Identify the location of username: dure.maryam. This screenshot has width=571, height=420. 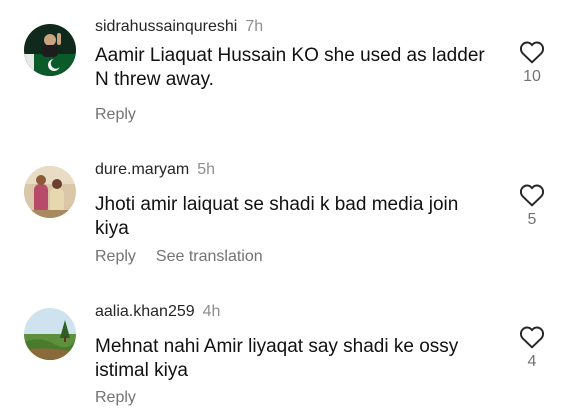
(142, 169).